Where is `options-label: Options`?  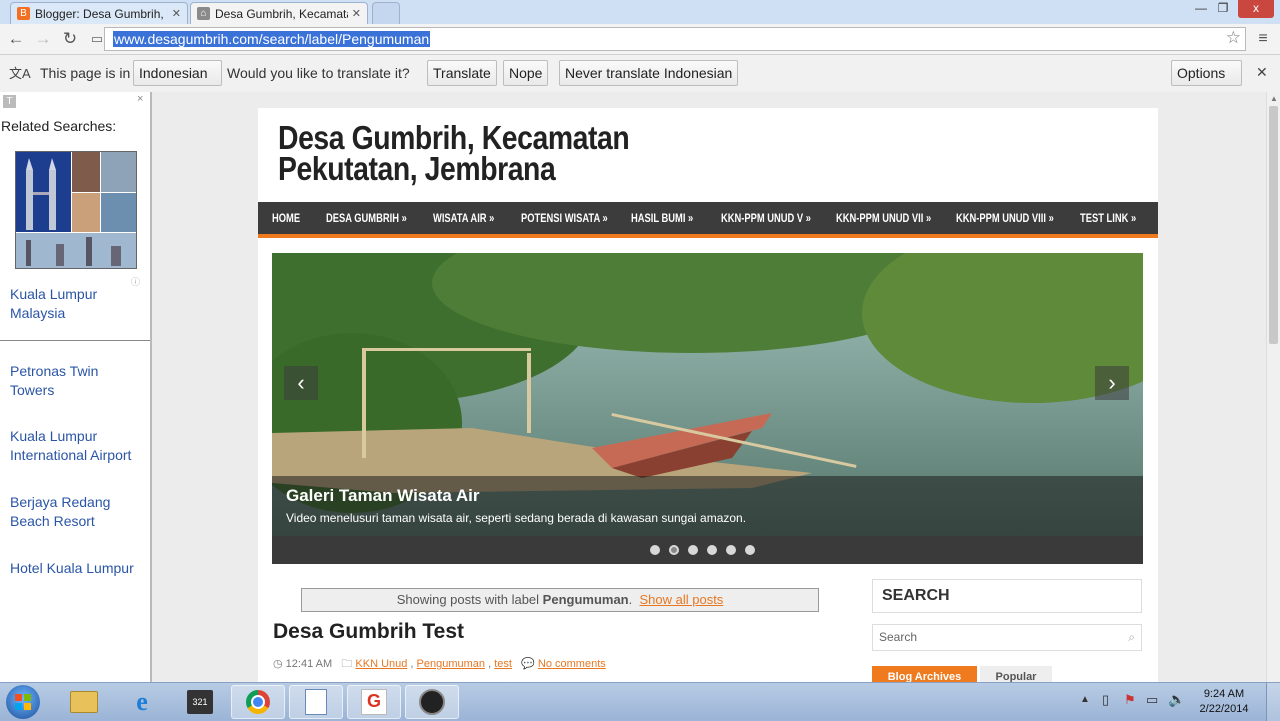
options-label: Options is located at coordinates (1201, 73).